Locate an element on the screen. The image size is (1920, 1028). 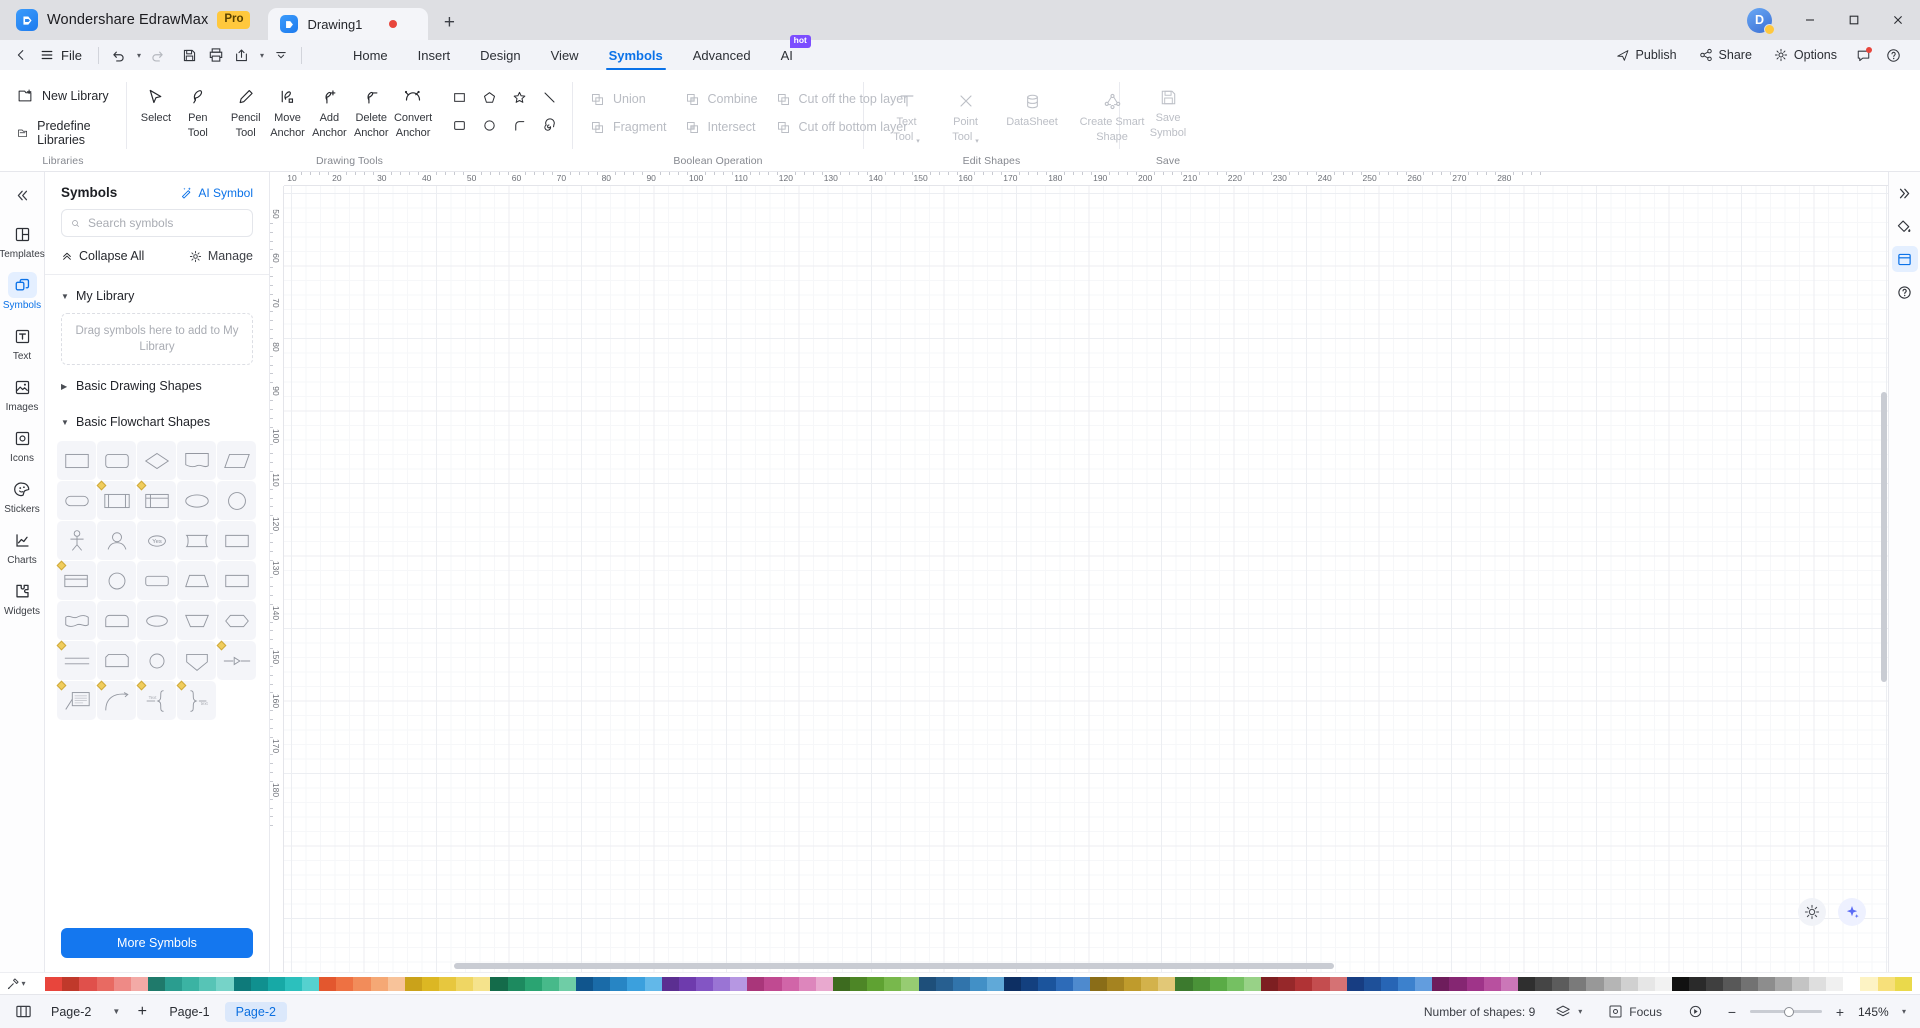
rounded-rectangle-icon is located at coordinates (459, 125).